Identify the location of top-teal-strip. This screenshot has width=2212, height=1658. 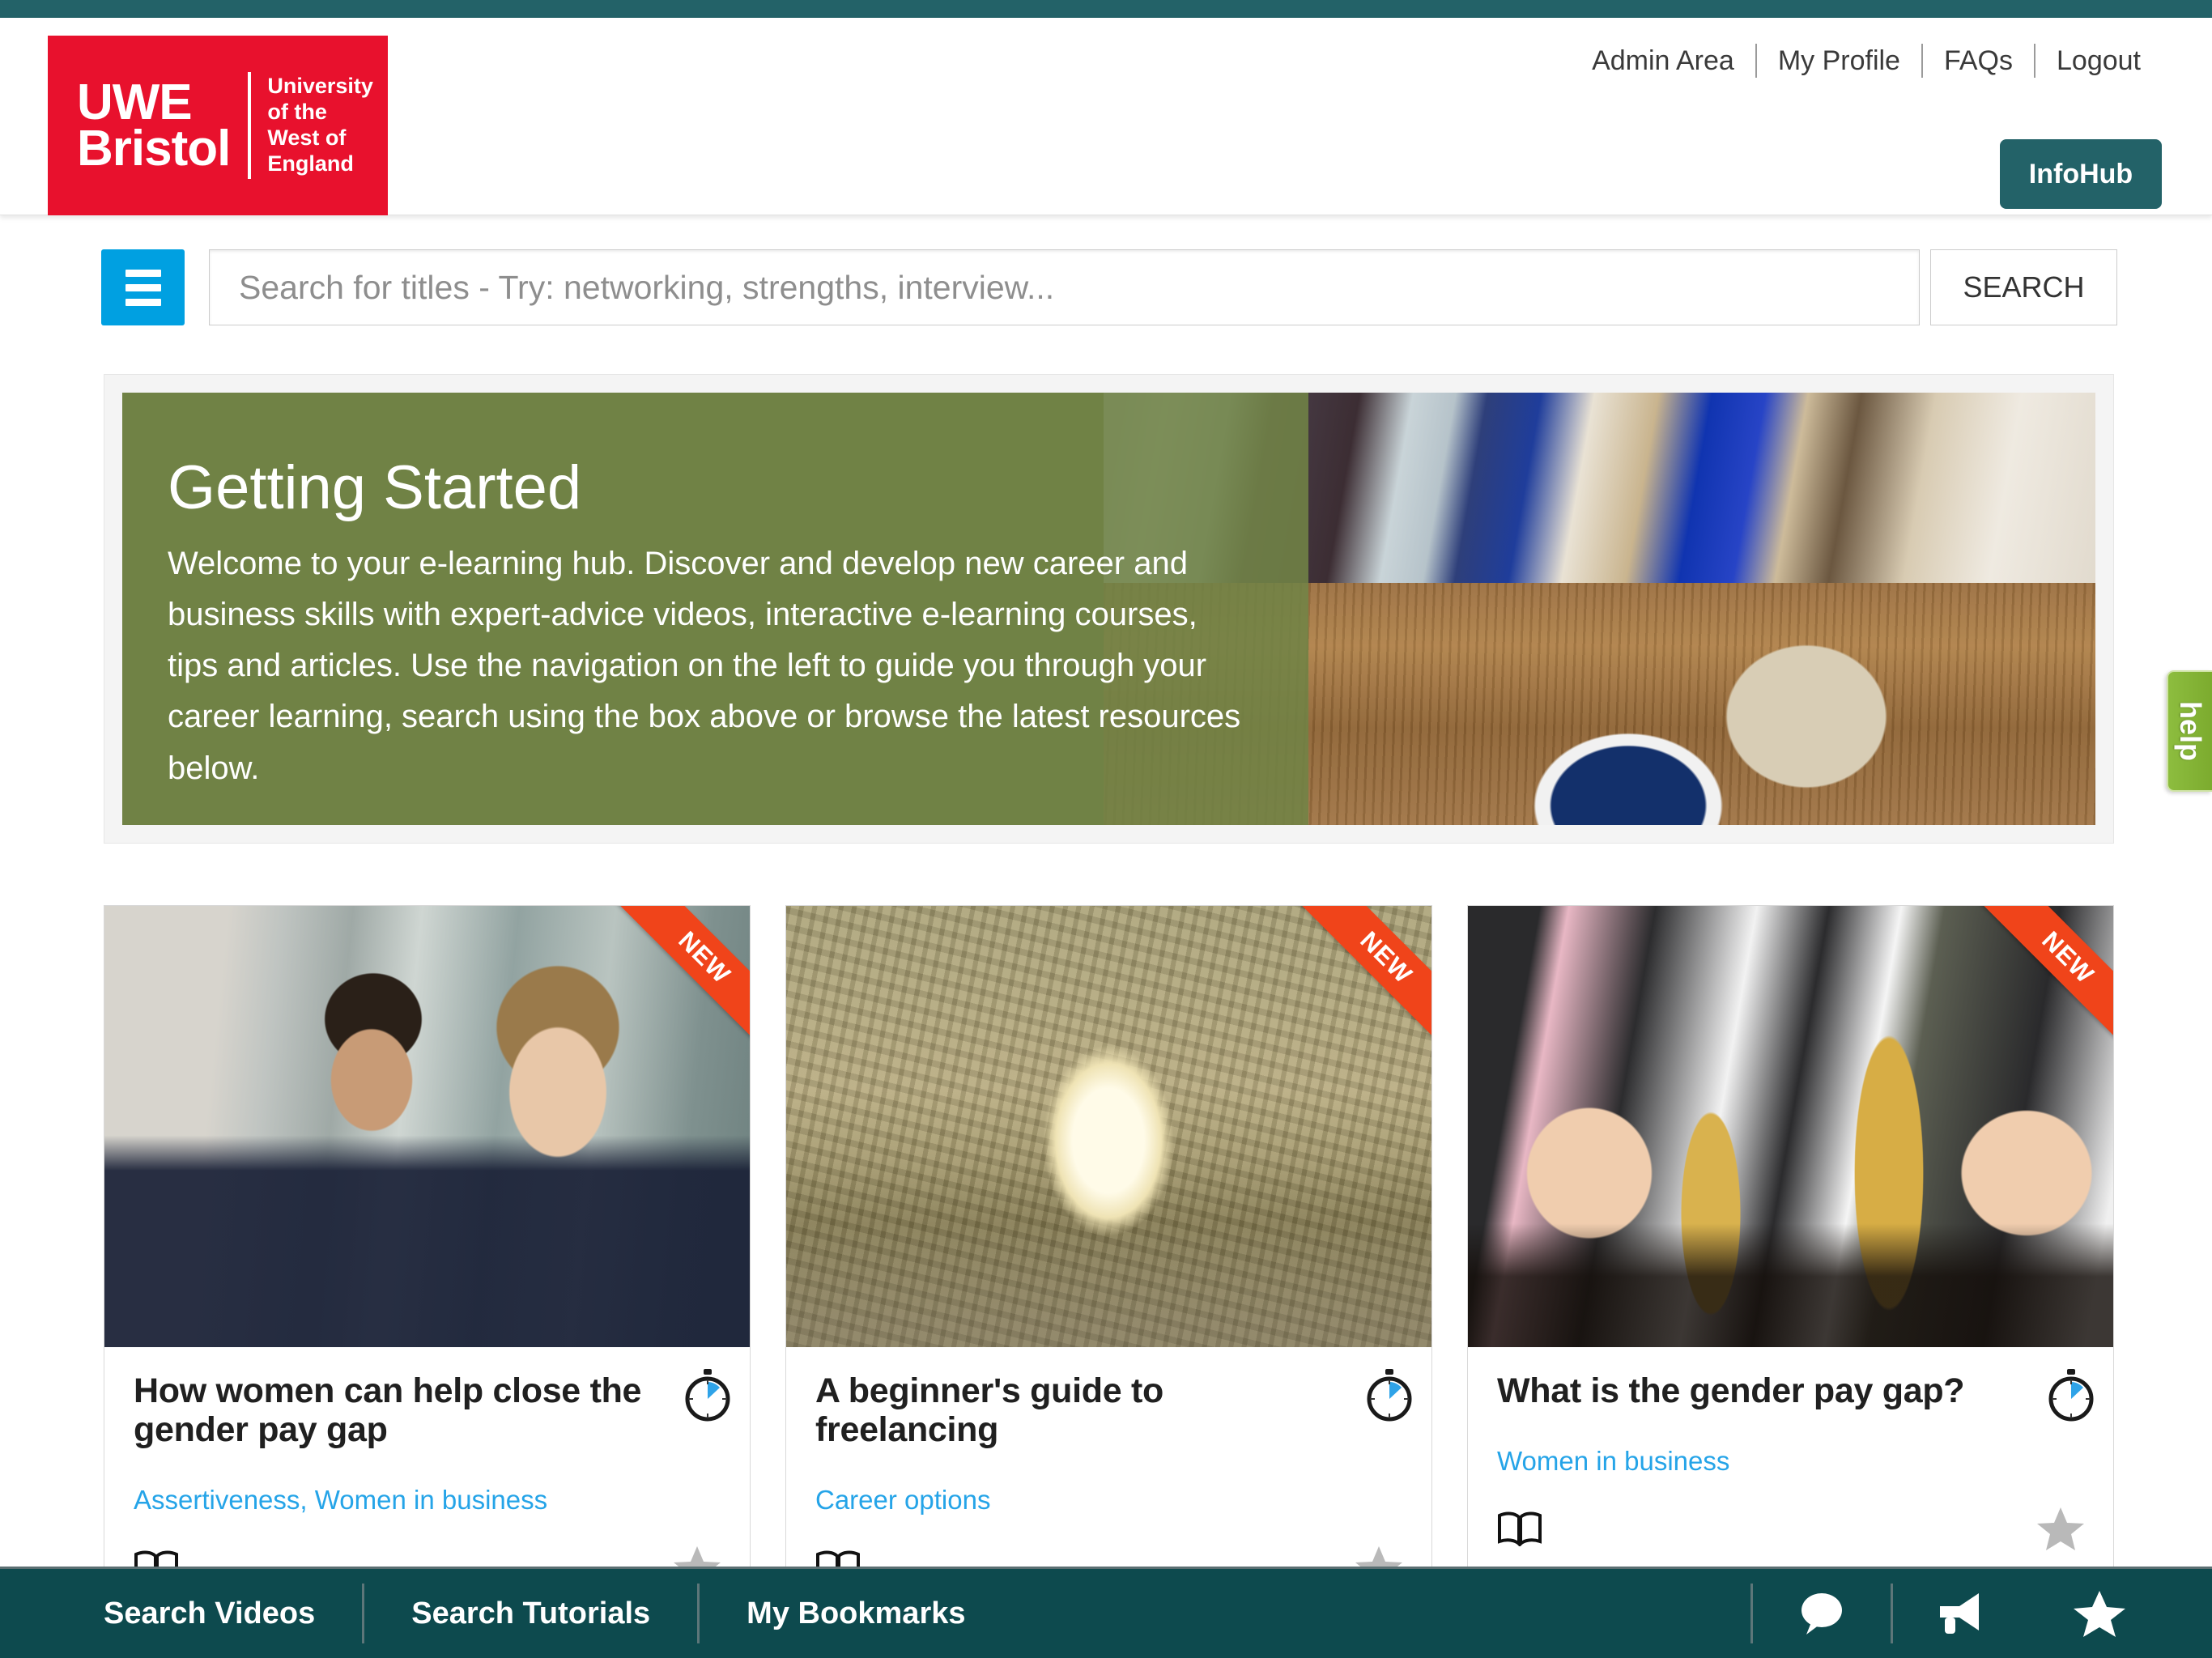
(1106, 9).